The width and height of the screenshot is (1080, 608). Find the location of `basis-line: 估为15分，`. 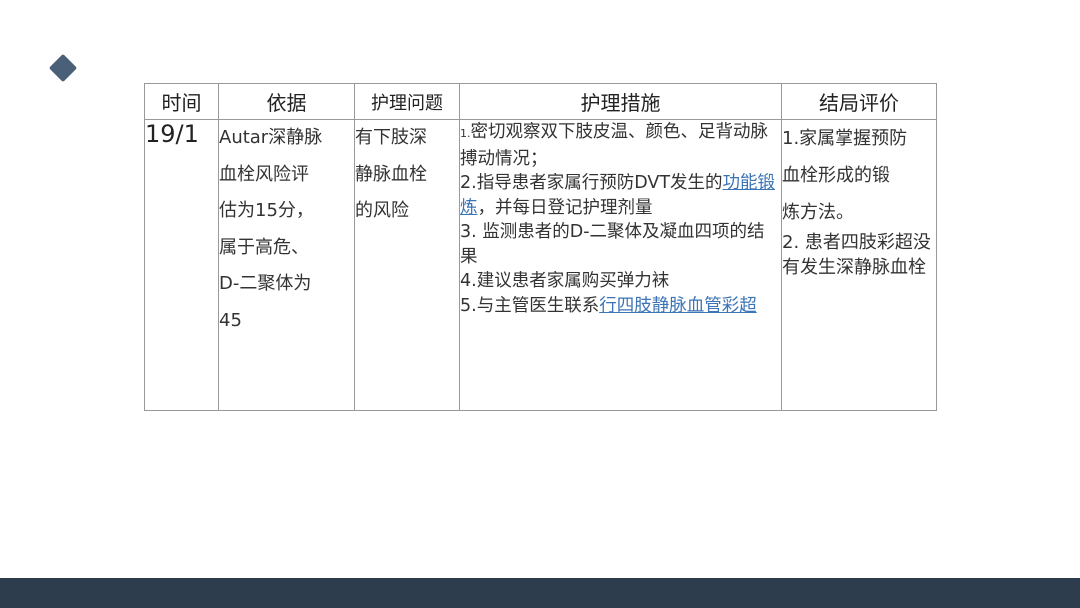

basis-line: 估为15分， is located at coordinates (266, 210).